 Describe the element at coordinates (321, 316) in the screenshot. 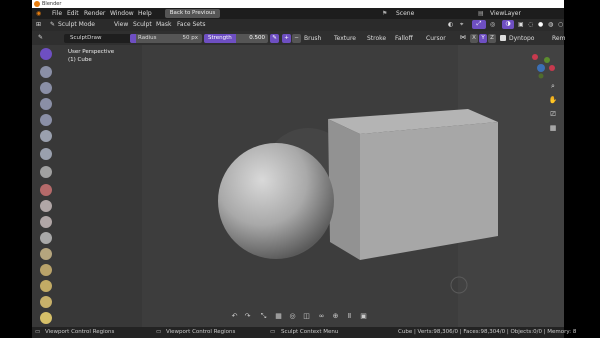

I see `link-icon: ∞` at that location.